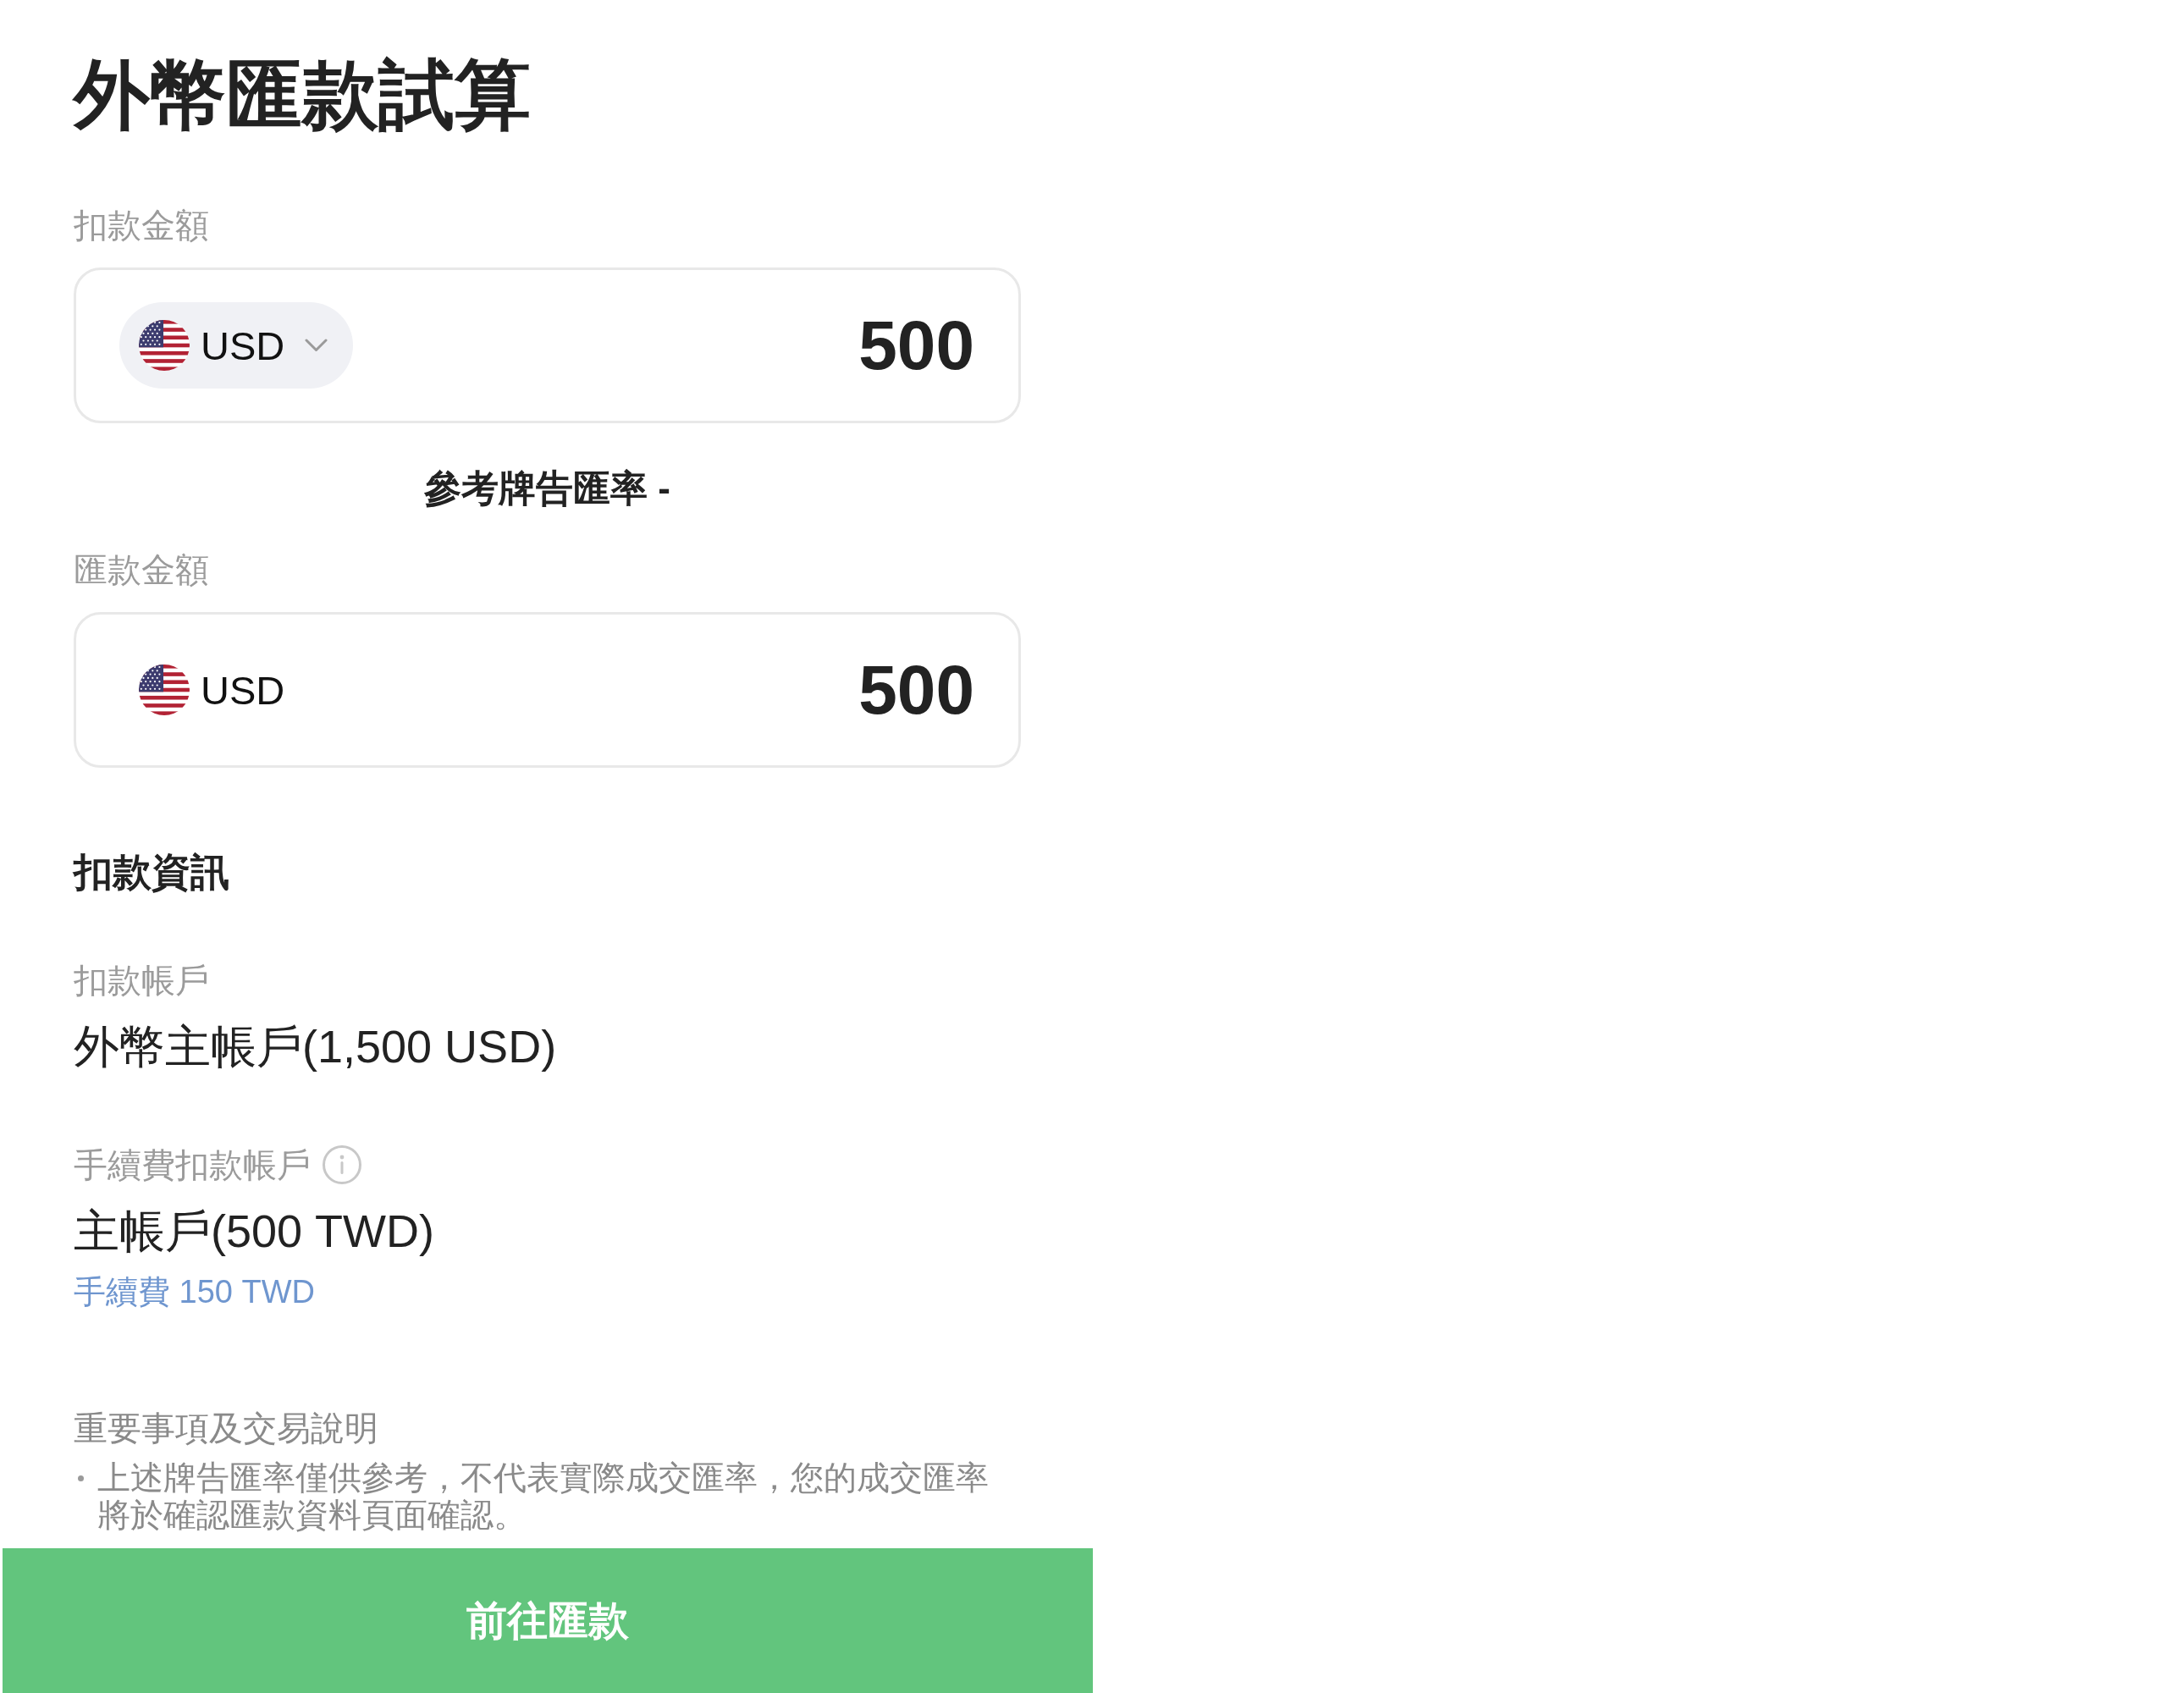  I want to click on notes-heading: 重要事項及交易說明, so click(226, 1428).